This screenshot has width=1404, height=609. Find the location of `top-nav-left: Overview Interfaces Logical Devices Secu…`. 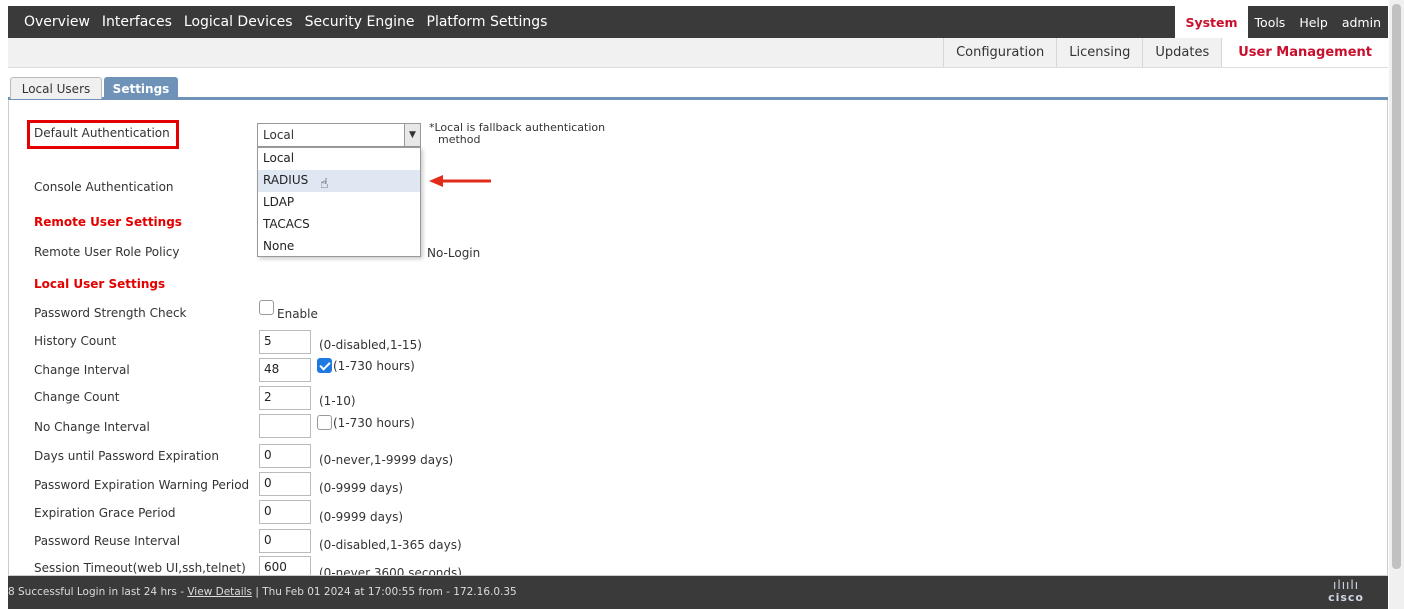

top-nav-left: Overview Interfaces Logical Devices Secu… is located at coordinates (283, 22).